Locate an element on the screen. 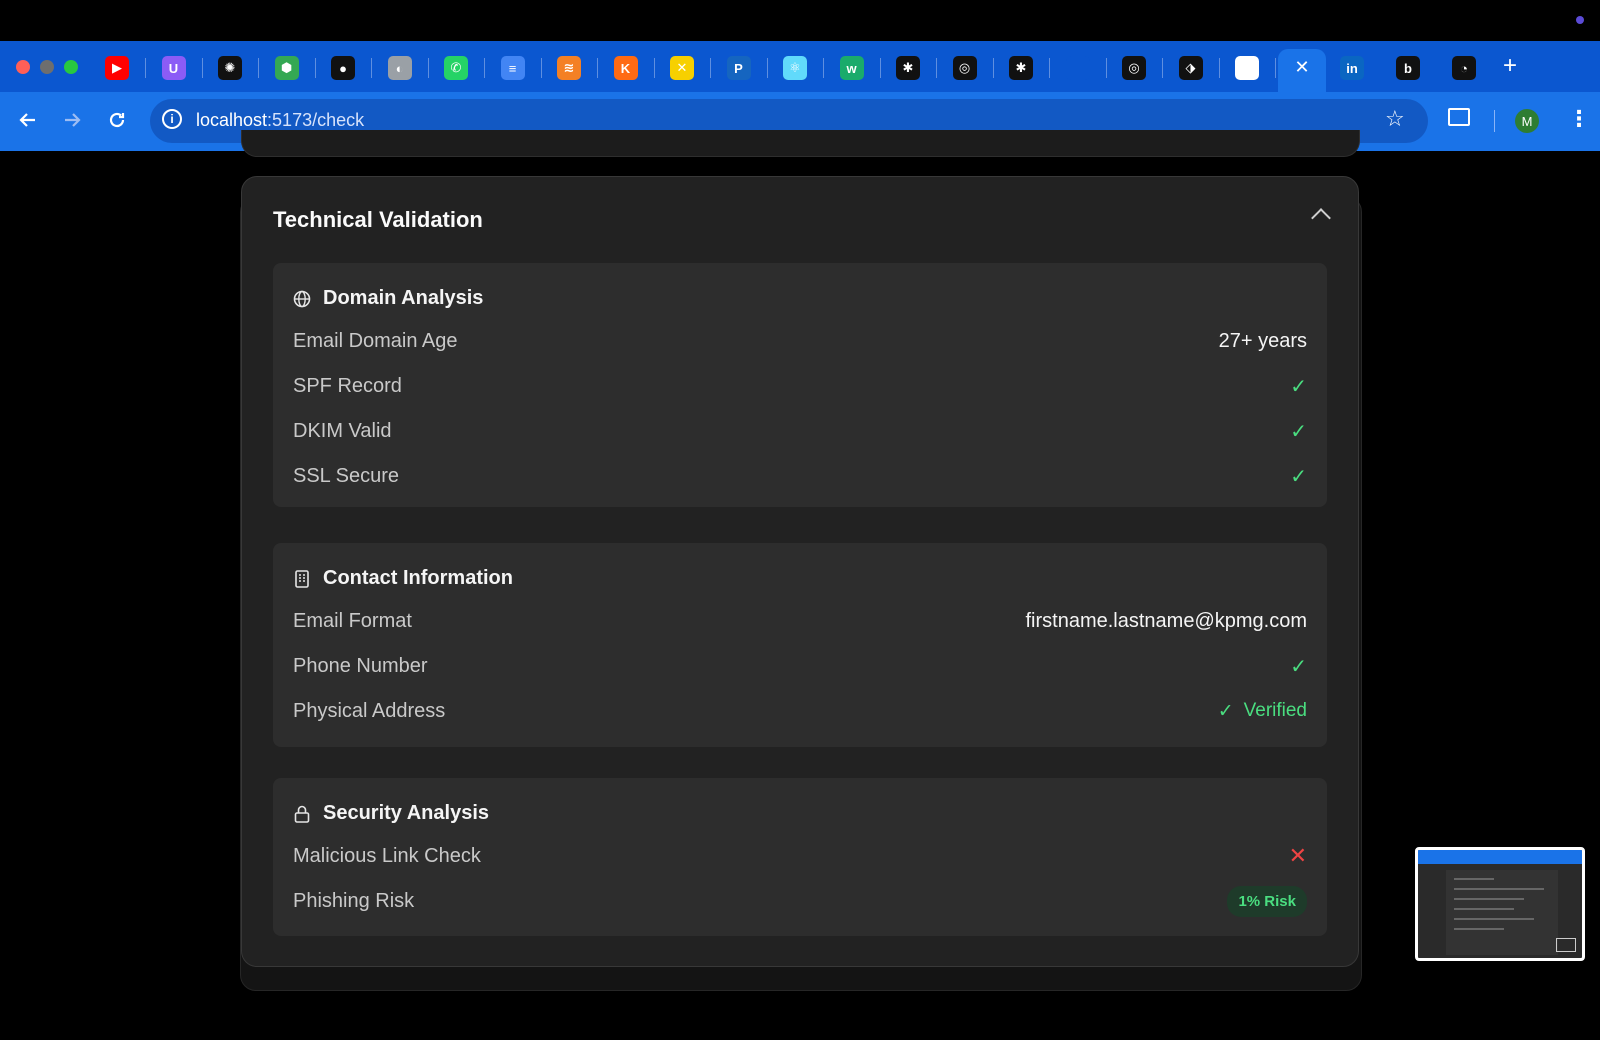 This screenshot has width=1600, height=1040. toolbar-divider is located at coordinates (1494, 121).